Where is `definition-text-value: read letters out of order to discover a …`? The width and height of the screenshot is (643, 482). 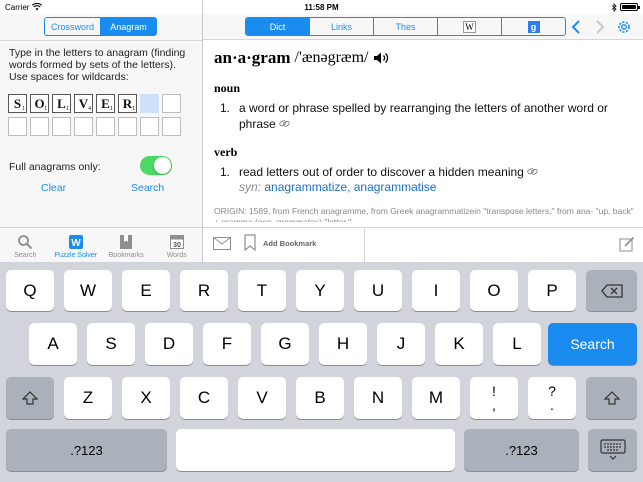
definition-text-value: read letters out of order to discover a … is located at coordinates (381, 172).